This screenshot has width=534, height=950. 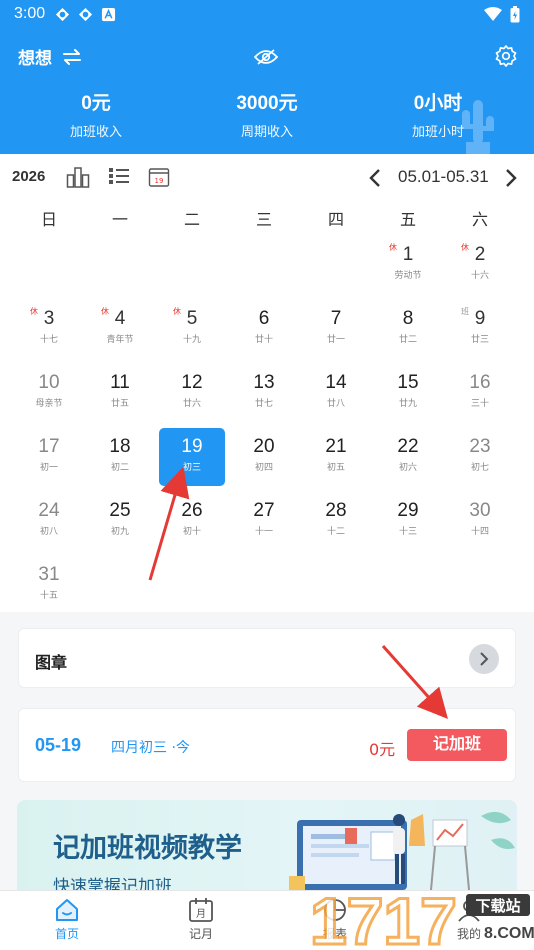 What do you see at coordinates (50, 56) in the screenshot?
I see `user-switcher: 想想` at bounding box center [50, 56].